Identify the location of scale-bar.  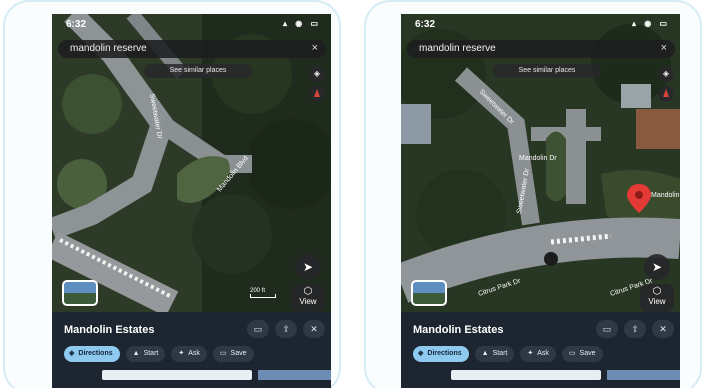
(263, 296).